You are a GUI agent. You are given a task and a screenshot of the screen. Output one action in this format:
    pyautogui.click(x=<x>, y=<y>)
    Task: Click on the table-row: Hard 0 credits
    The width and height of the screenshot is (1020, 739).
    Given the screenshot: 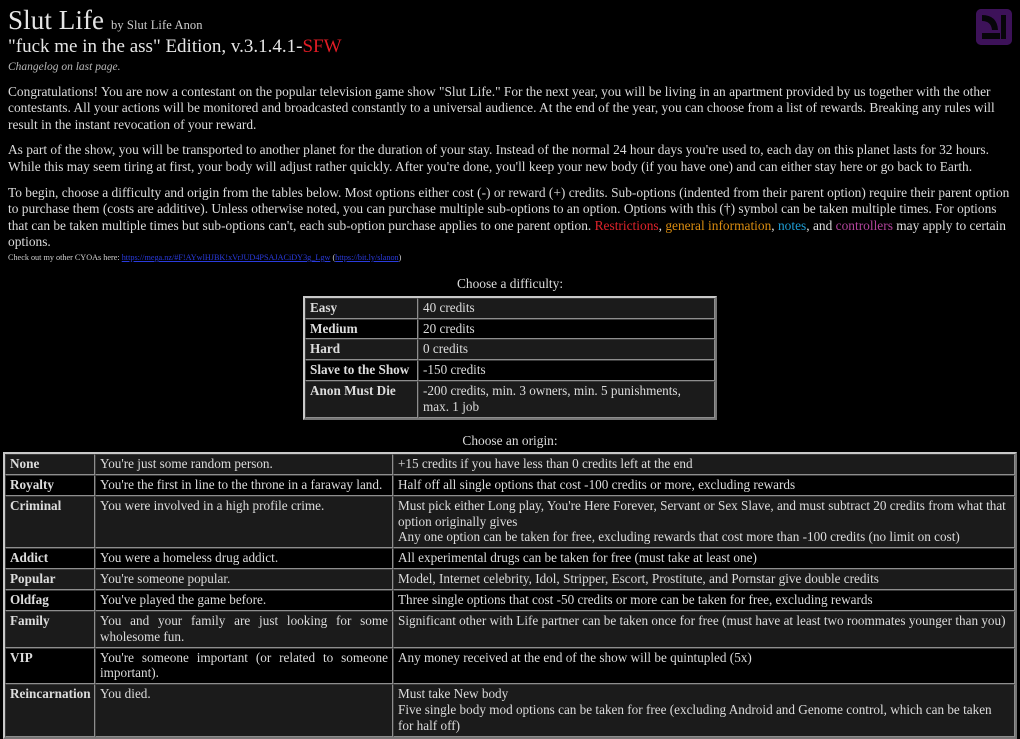 What is the action you would take?
    pyautogui.click(x=510, y=350)
    